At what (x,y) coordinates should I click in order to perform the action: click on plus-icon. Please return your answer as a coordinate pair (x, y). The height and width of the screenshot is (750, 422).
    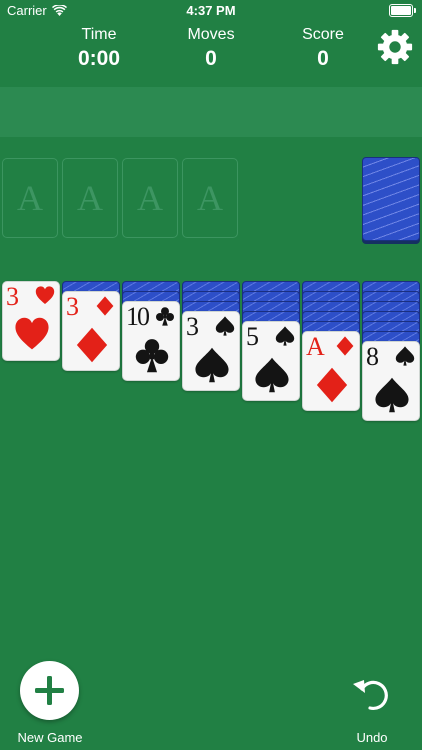
    Looking at the image, I should click on (49, 690).